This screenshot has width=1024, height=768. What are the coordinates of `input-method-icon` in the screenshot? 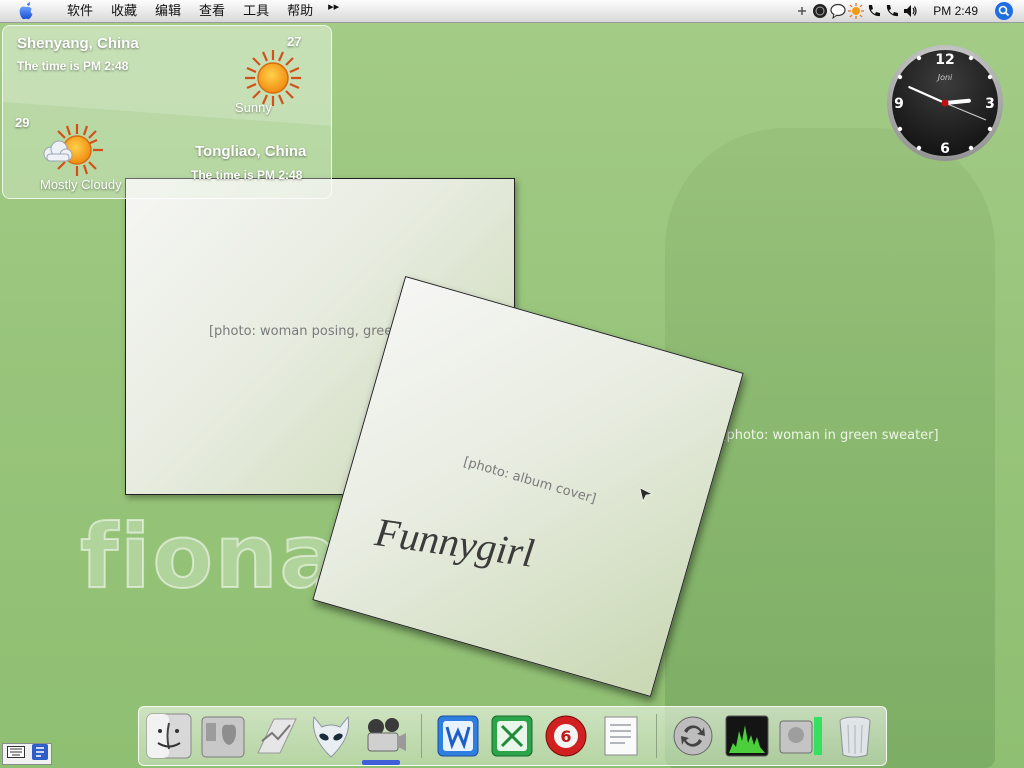 It's located at (39, 754).